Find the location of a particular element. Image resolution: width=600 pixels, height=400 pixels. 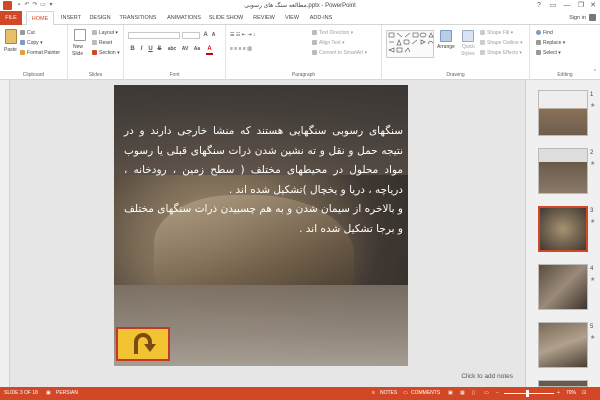

fit-to-window-icon: ⊡ is located at coordinates (584, 393).